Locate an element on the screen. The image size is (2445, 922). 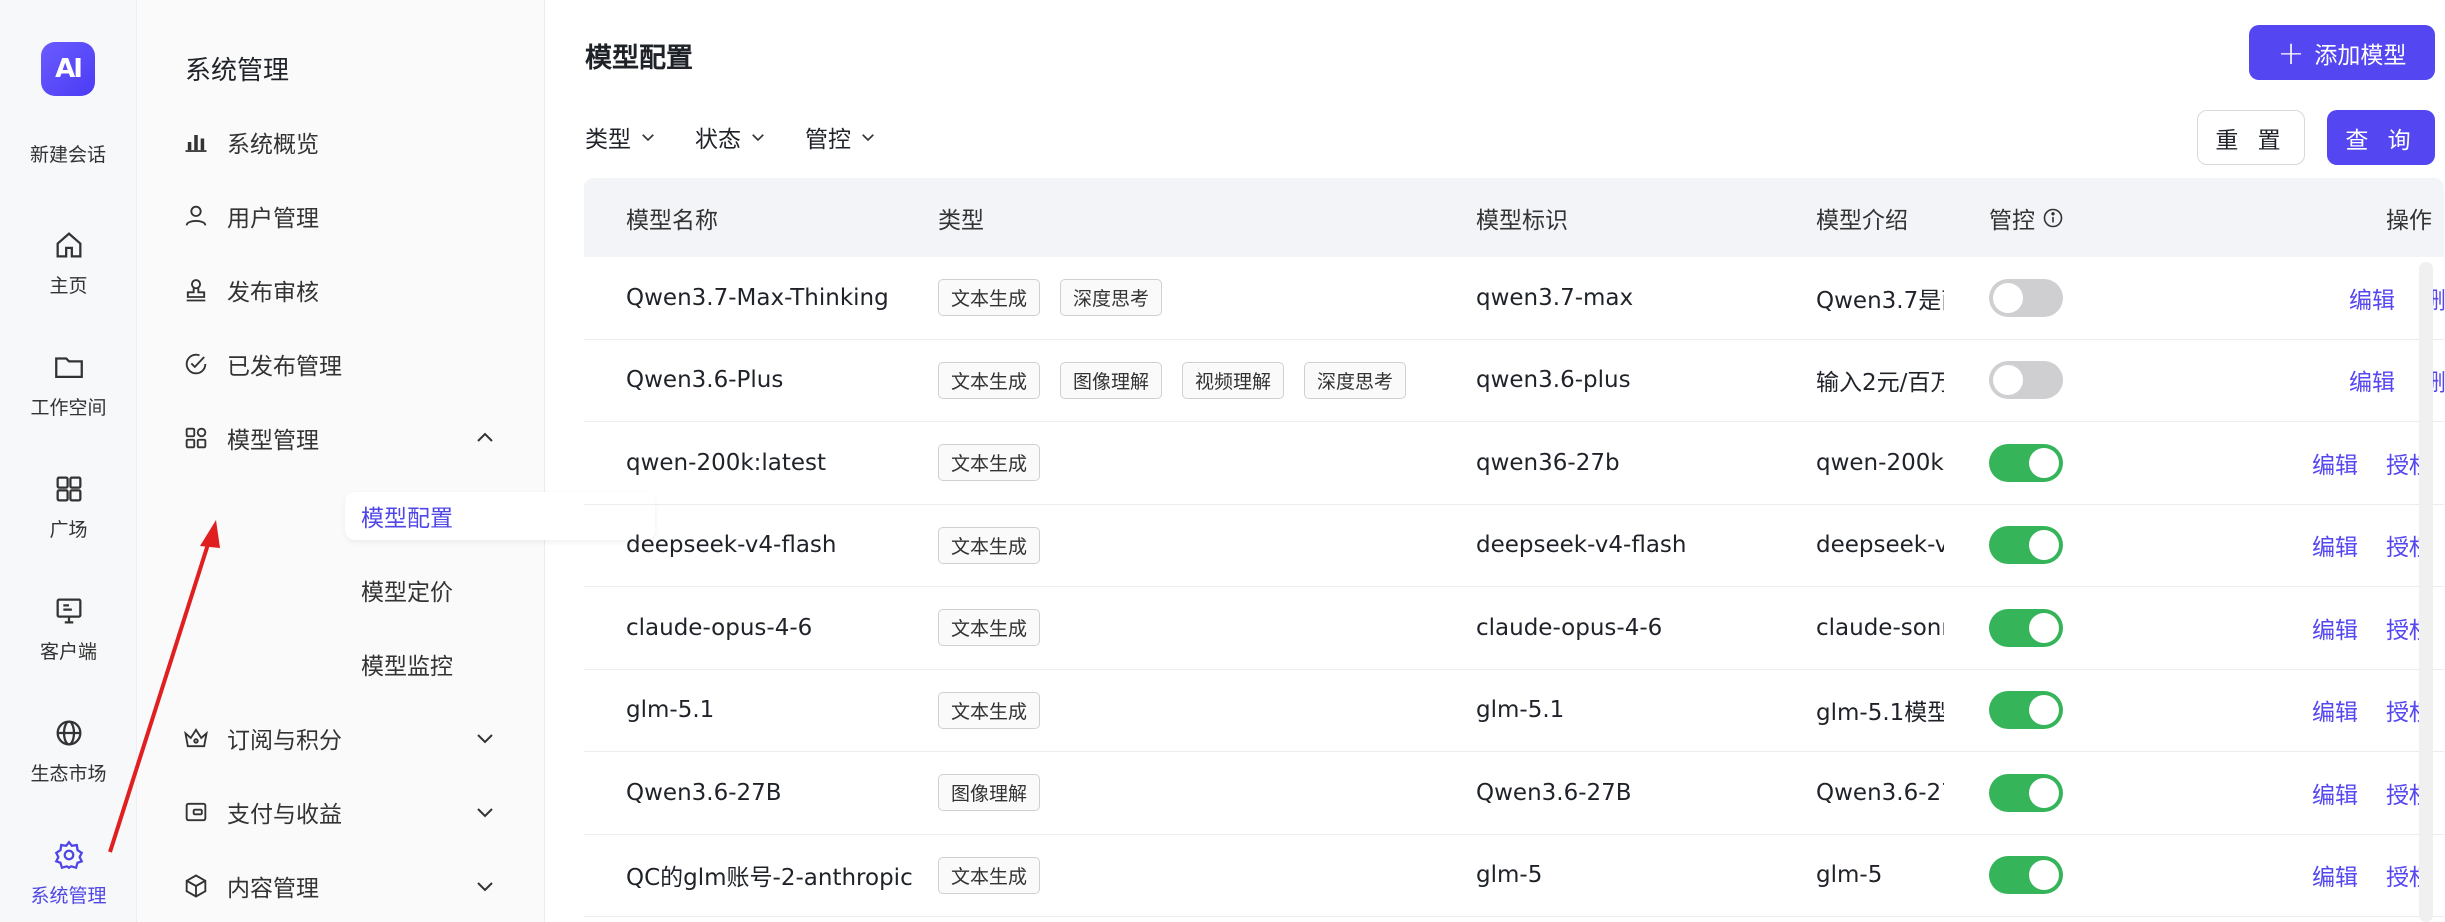
rail-item-market: 生态市场 is located at coordinates (68, 751).